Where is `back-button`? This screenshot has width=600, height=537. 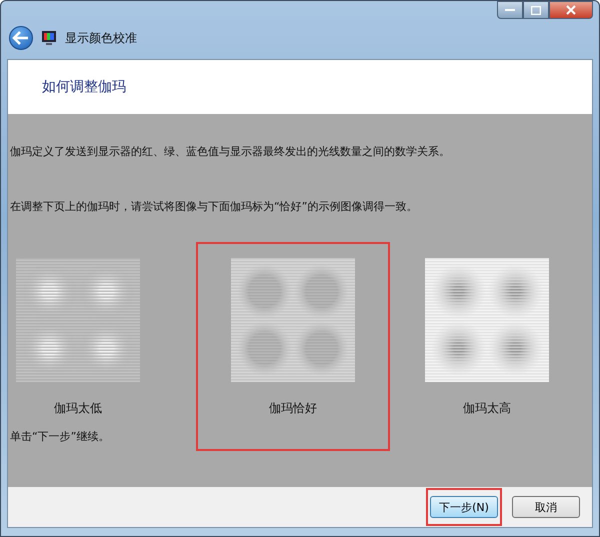 back-button is located at coordinates (21, 38).